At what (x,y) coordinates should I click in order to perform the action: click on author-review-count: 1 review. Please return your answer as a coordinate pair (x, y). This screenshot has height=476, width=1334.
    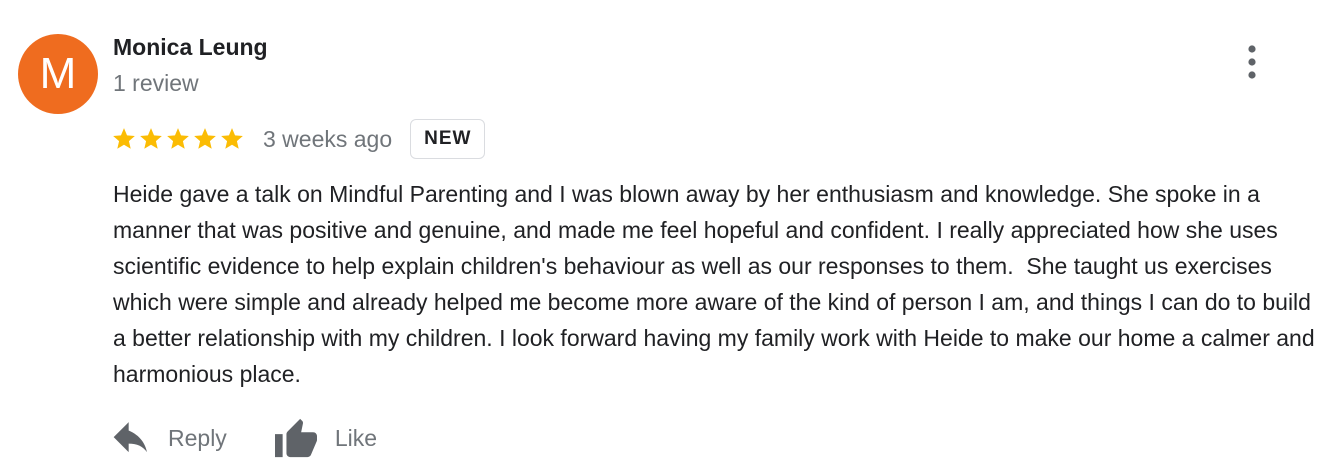
    Looking at the image, I should click on (156, 83).